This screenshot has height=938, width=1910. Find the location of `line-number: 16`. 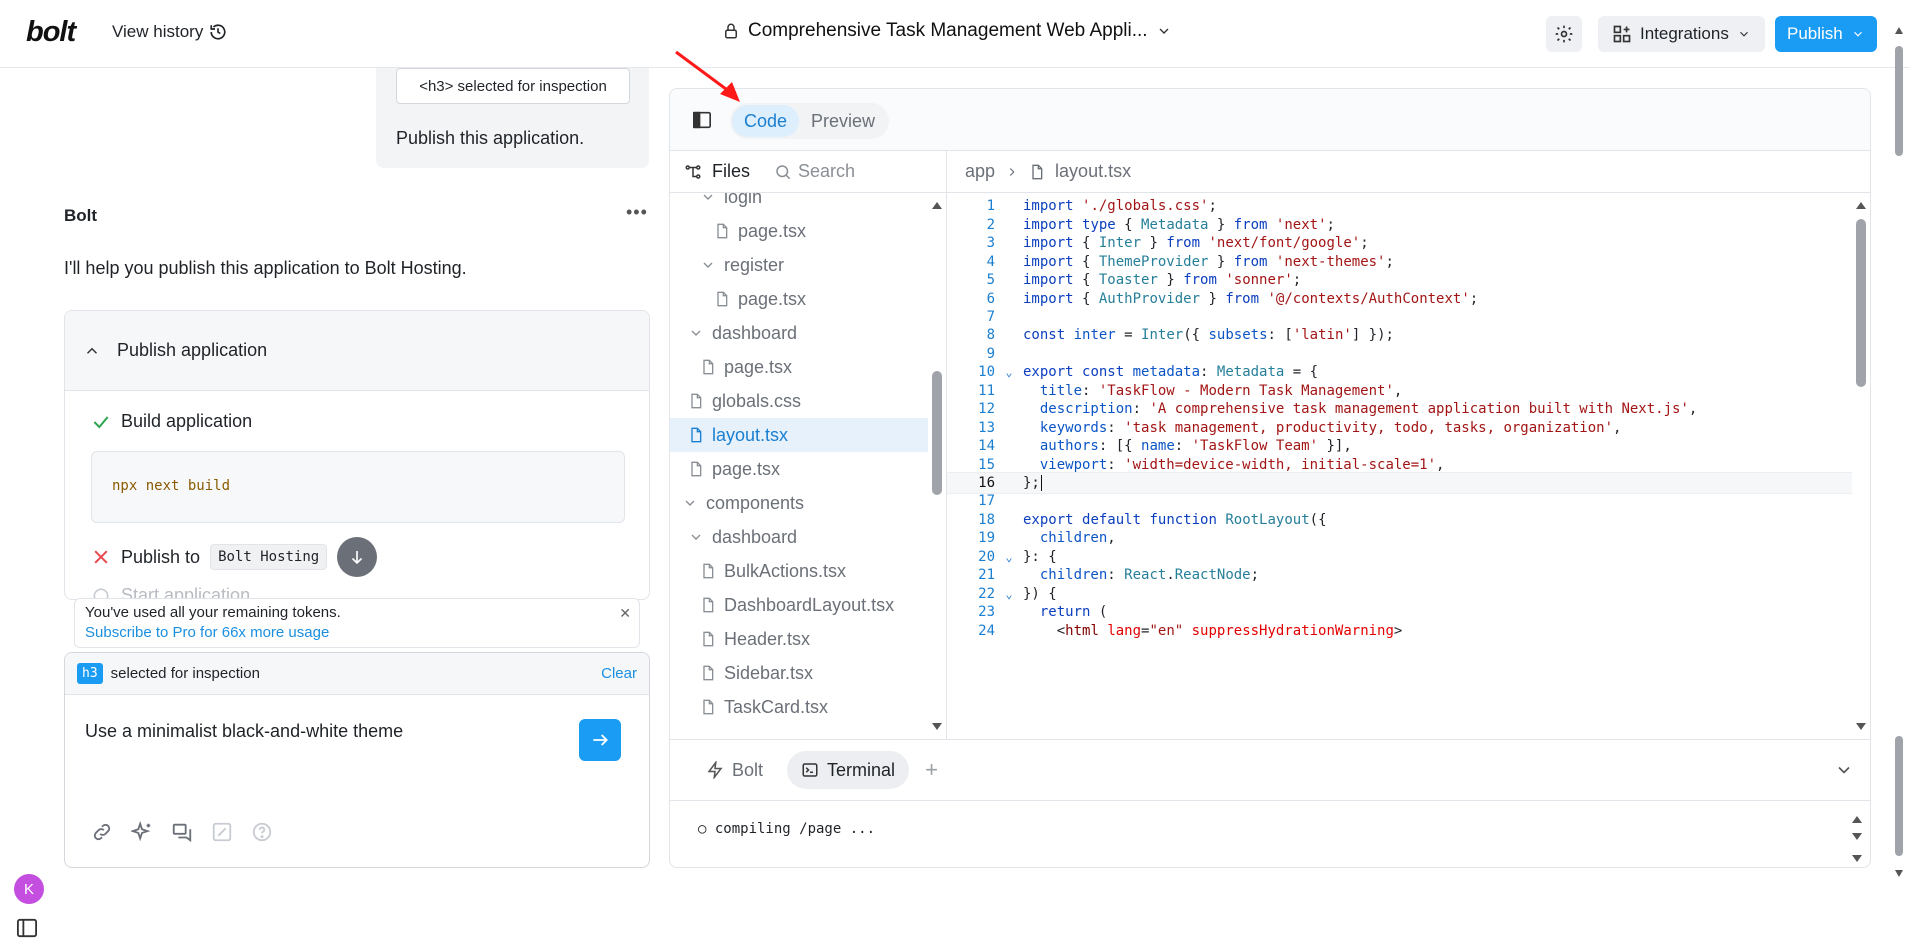

line-number: 16 is located at coordinates (986, 483).